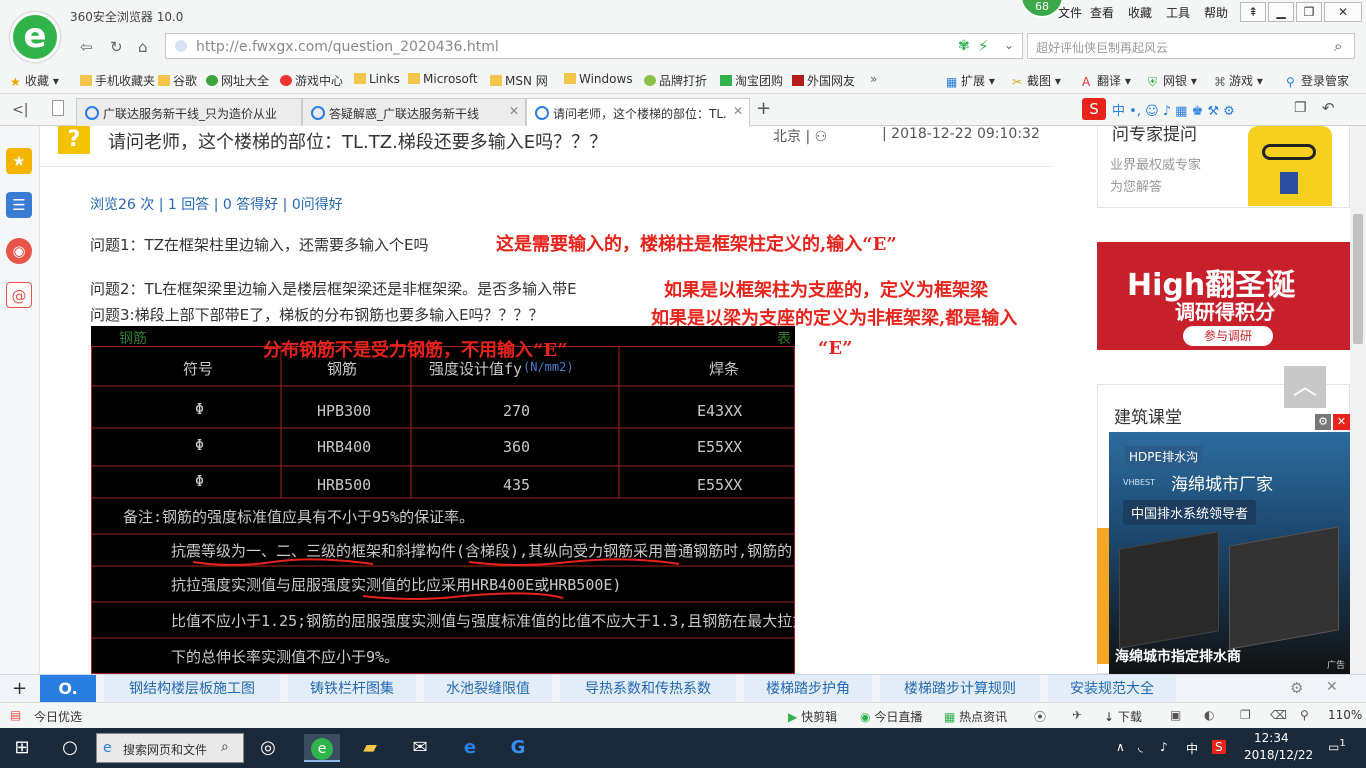 This screenshot has height=768, width=1366. I want to click on fav-links: Links, so click(377, 79).